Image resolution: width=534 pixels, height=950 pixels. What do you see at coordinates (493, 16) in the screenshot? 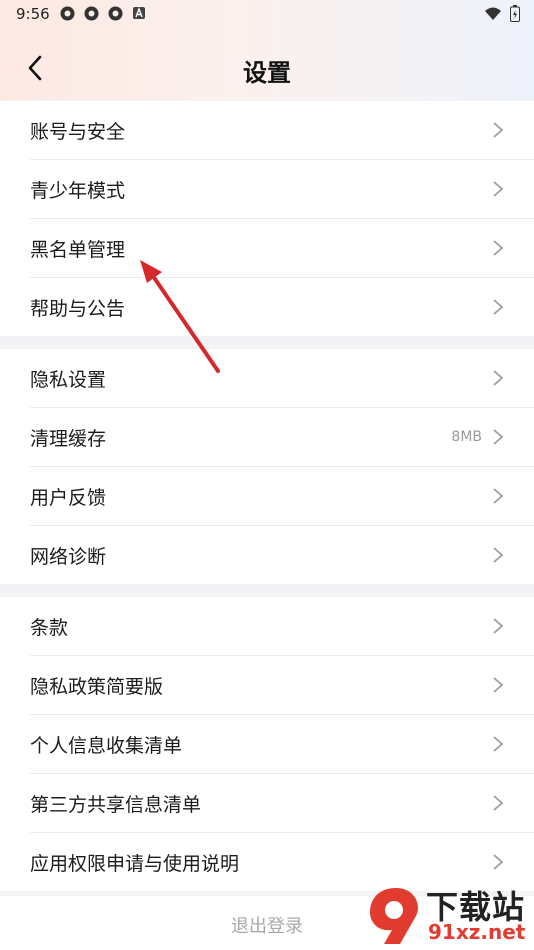
I see `wifi-icon` at bounding box center [493, 16].